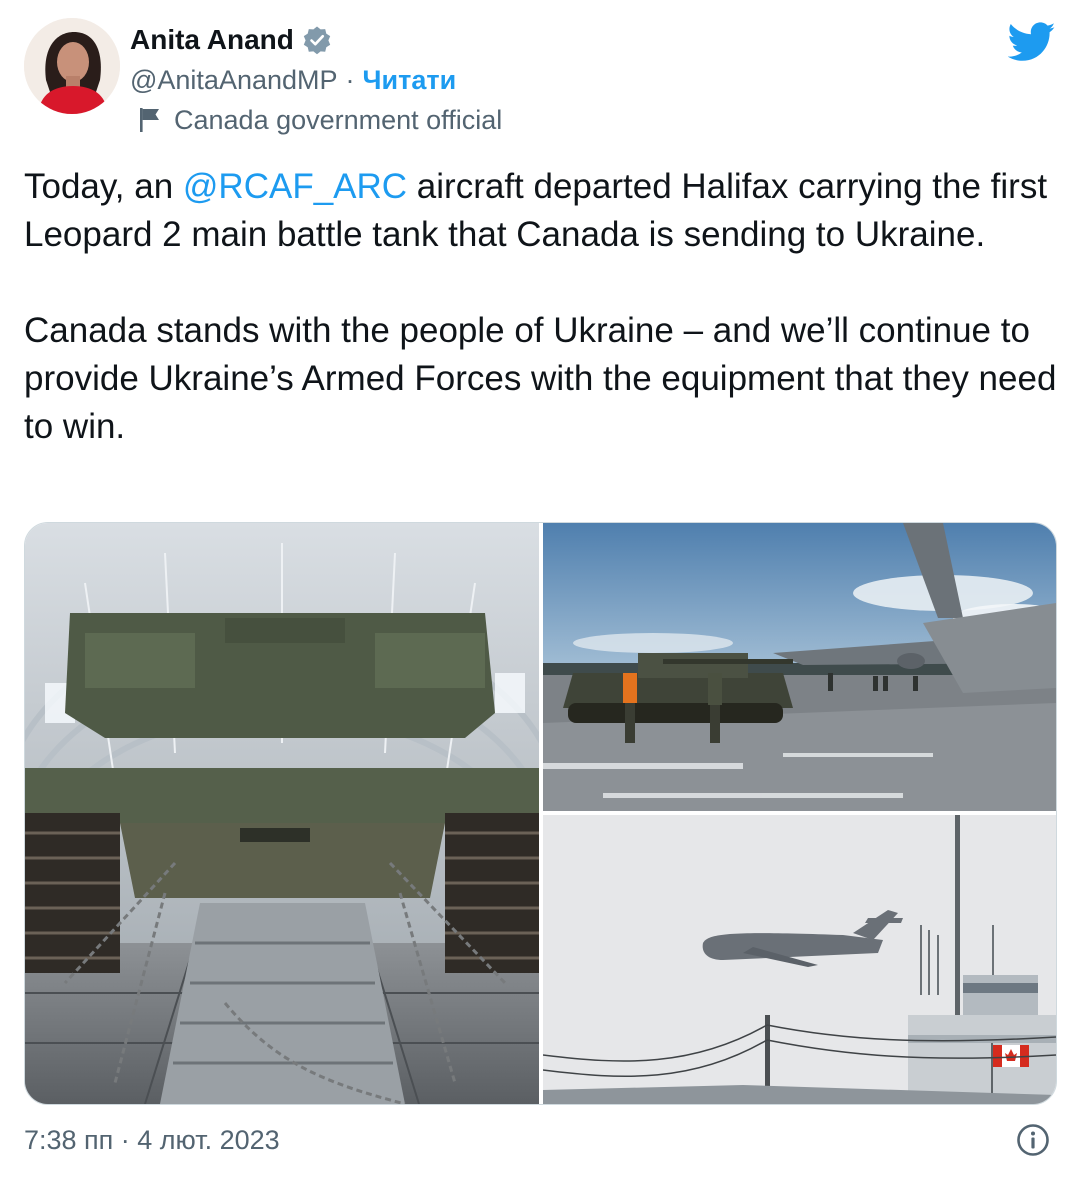  I want to click on author-display-name: Anita Anand, so click(212, 40).